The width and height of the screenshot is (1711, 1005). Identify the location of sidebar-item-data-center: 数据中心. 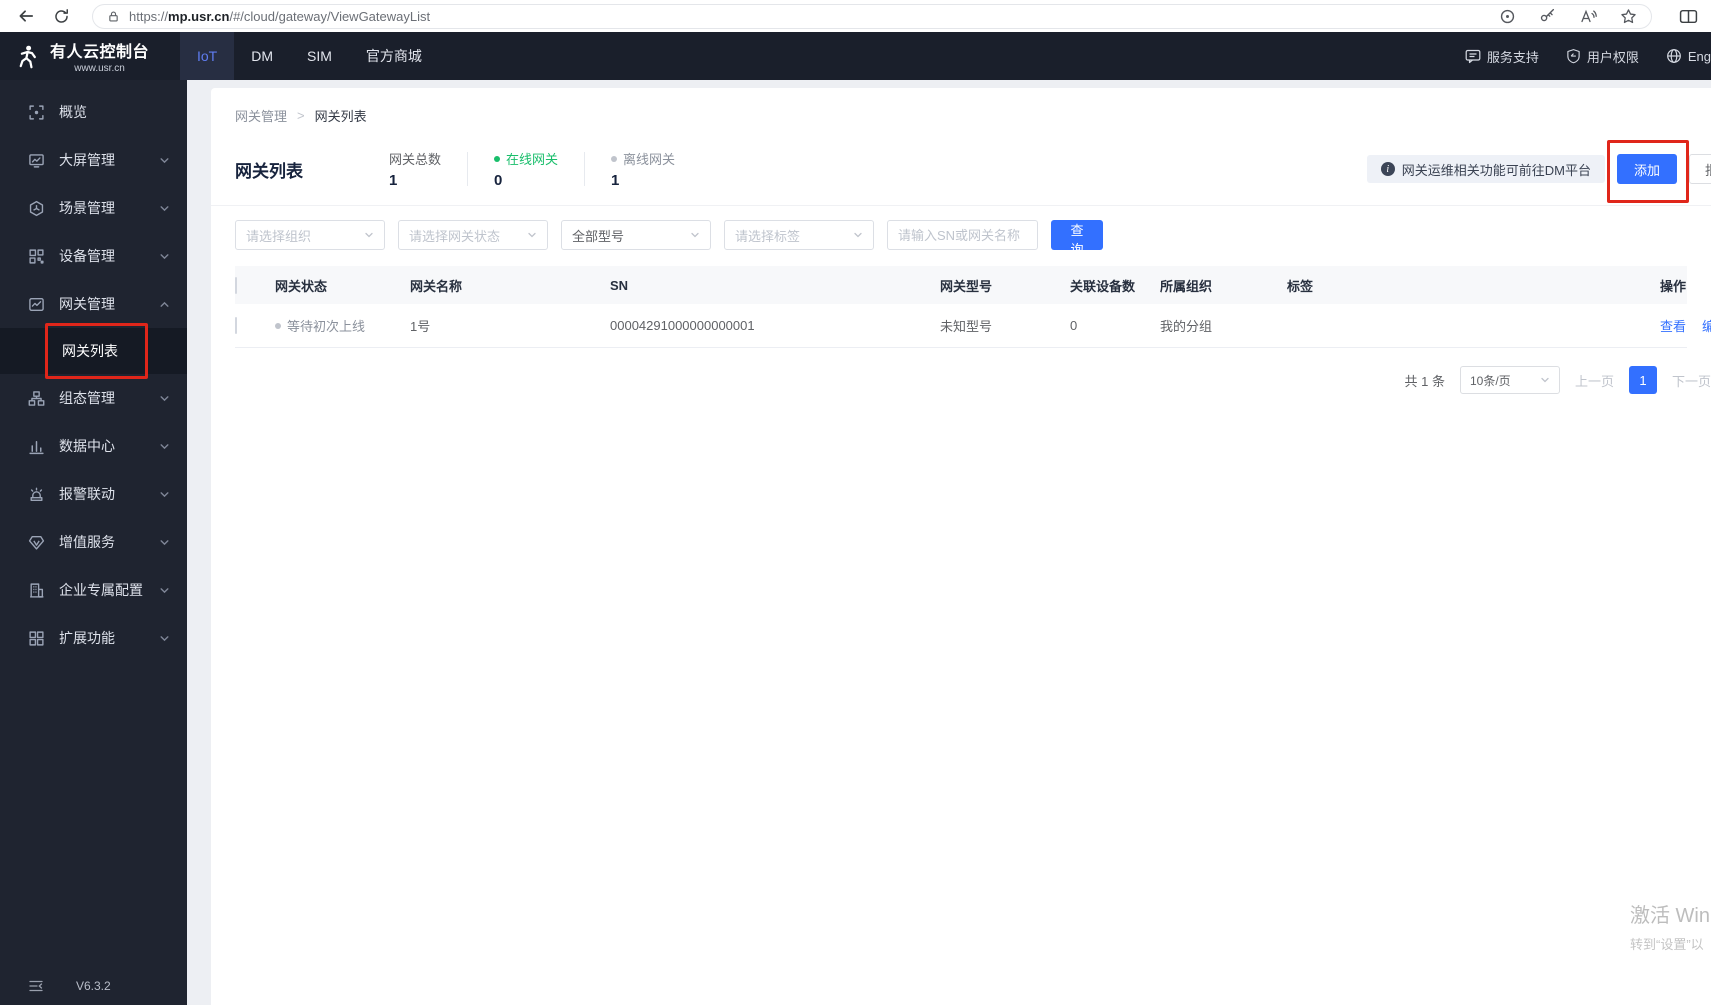
(93, 446).